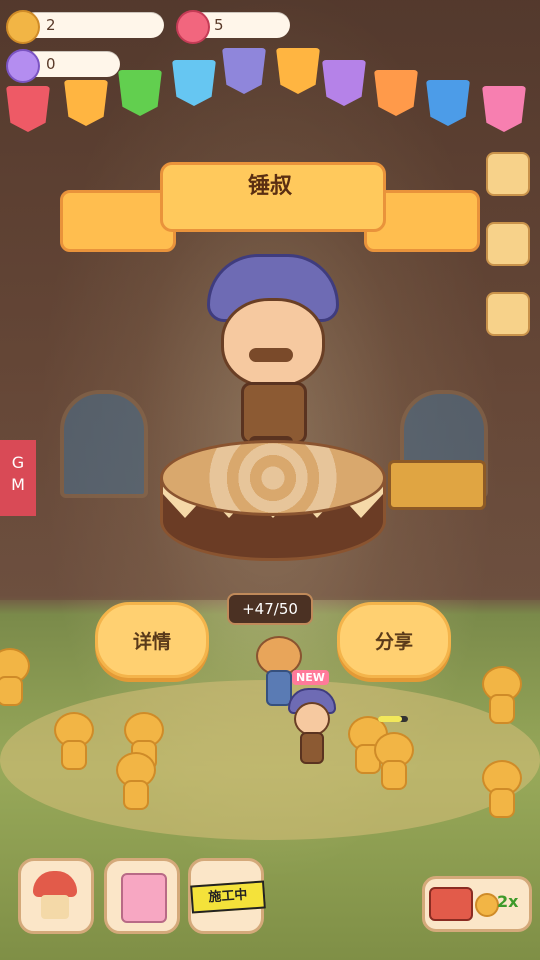  Describe the element at coordinates (273, 343) in the screenshot. I see `face` at that location.